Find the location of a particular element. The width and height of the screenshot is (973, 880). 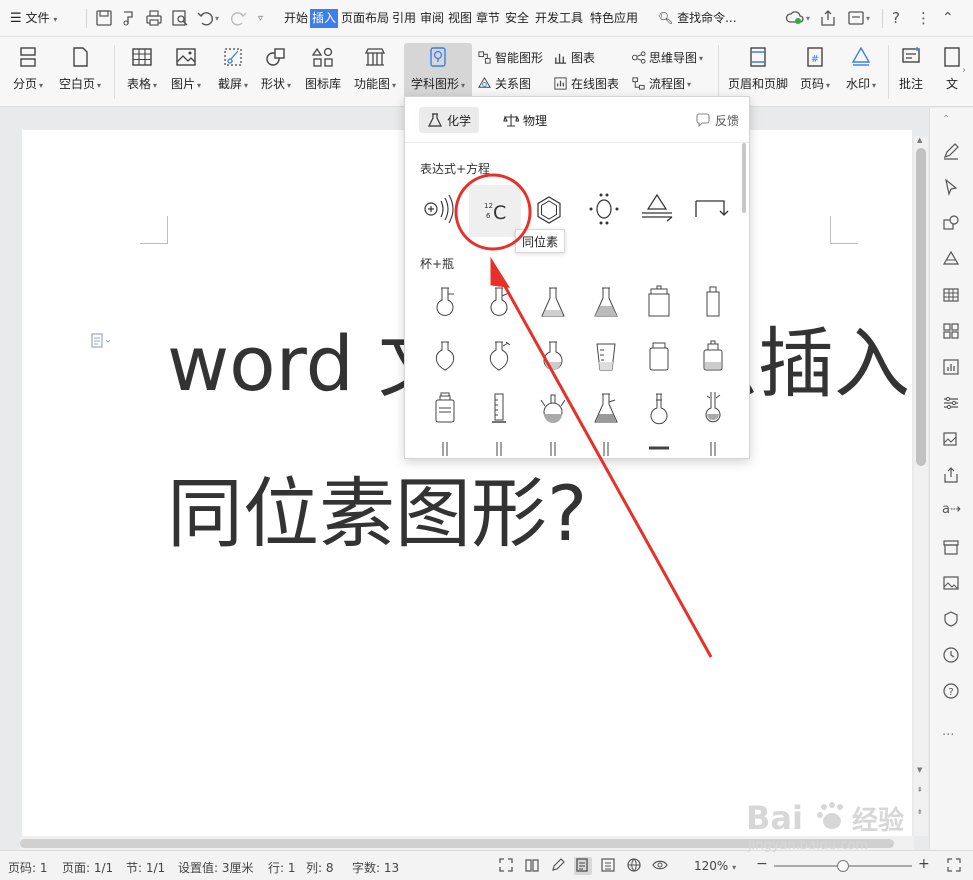

document-heading-line2: 同位素图形? is located at coordinates (377, 507).